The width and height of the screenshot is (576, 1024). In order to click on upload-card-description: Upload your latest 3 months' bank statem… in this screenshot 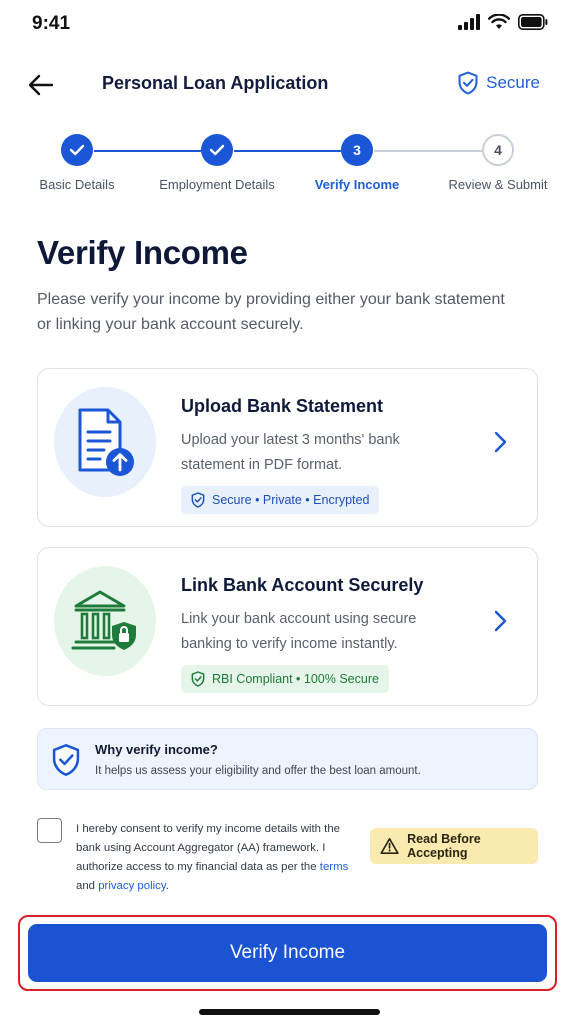, I will do `click(290, 452)`.